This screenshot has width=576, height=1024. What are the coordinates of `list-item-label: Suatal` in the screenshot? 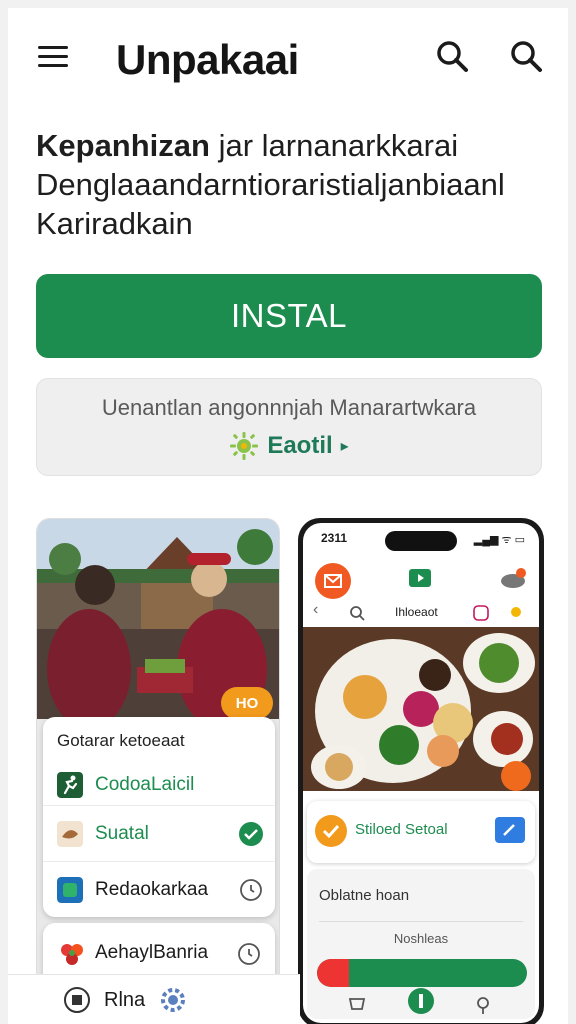 It's located at (122, 833).